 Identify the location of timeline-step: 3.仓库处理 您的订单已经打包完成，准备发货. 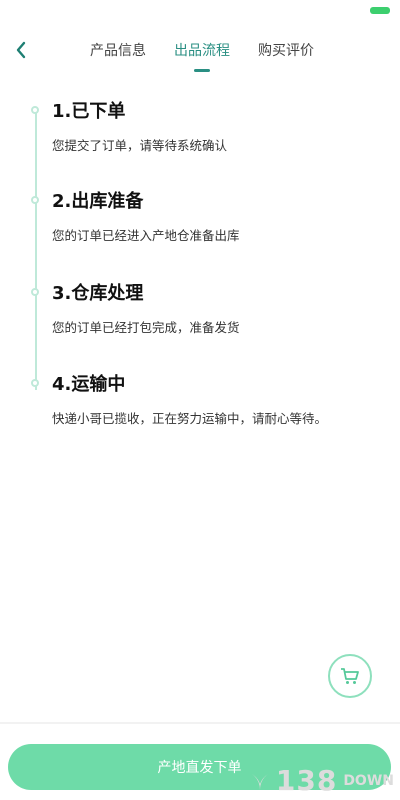
(220, 307).